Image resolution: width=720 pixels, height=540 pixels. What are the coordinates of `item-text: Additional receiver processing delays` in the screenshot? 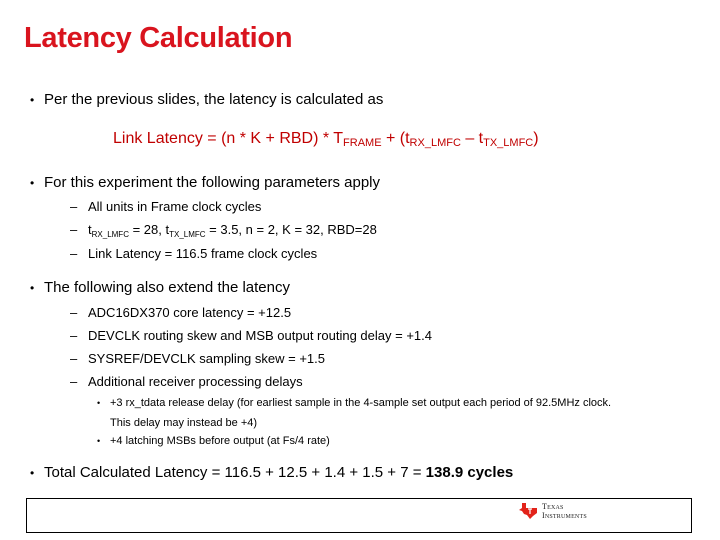 It's located at (195, 381).